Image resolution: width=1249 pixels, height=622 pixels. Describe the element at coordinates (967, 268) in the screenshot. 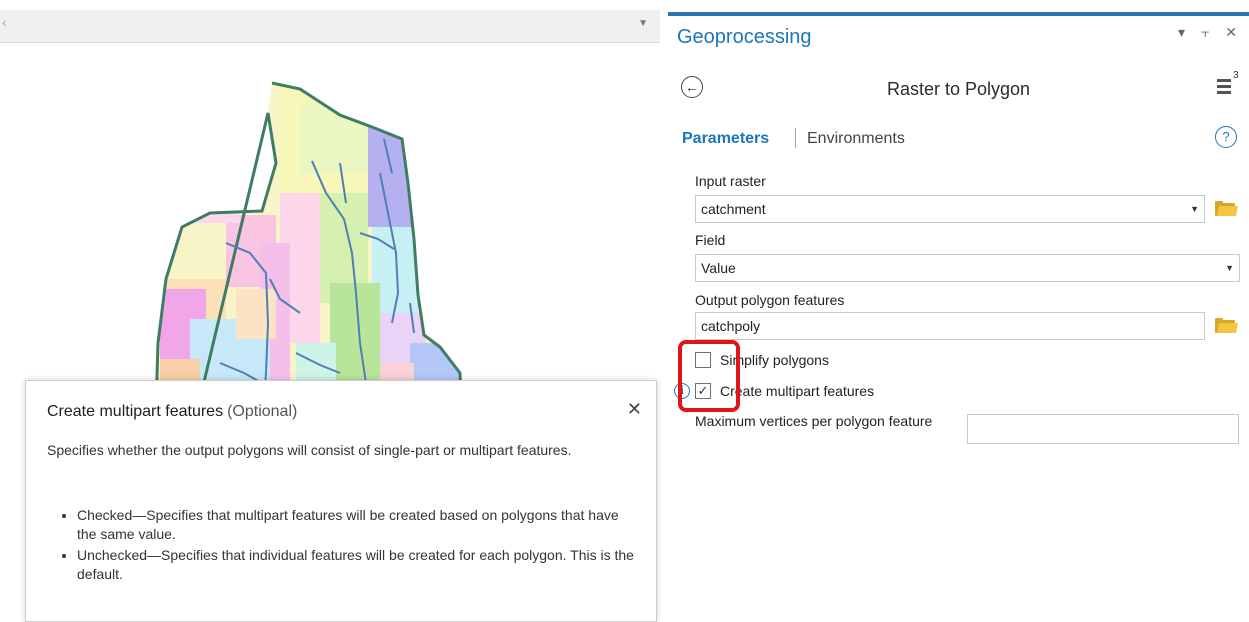

I see `field-dropdown: Value ▼` at that location.